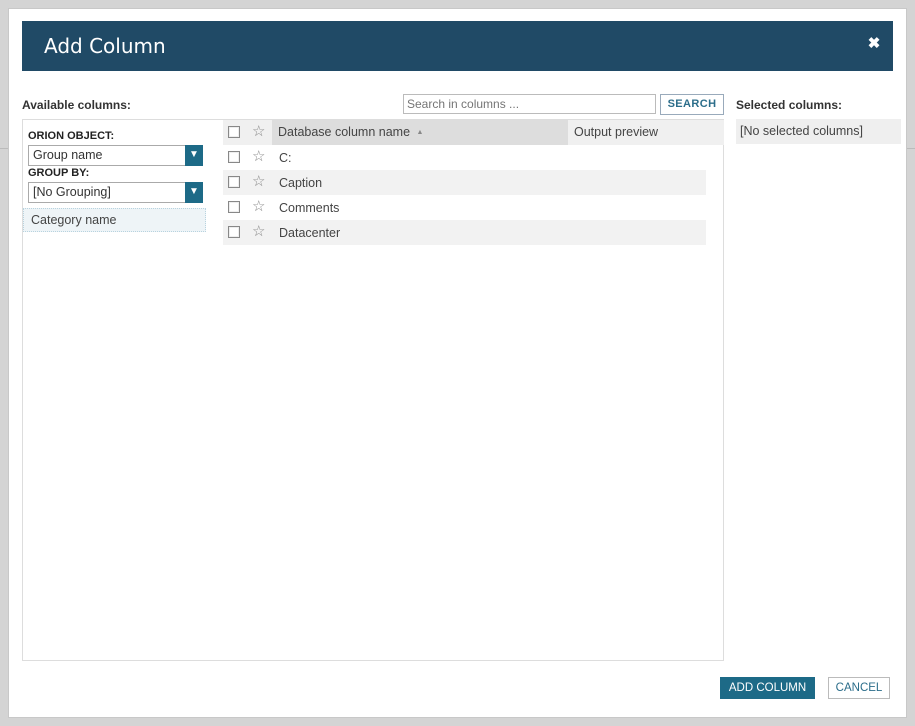  Describe the element at coordinates (285, 158) in the screenshot. I see `row-name: C:` at that location.